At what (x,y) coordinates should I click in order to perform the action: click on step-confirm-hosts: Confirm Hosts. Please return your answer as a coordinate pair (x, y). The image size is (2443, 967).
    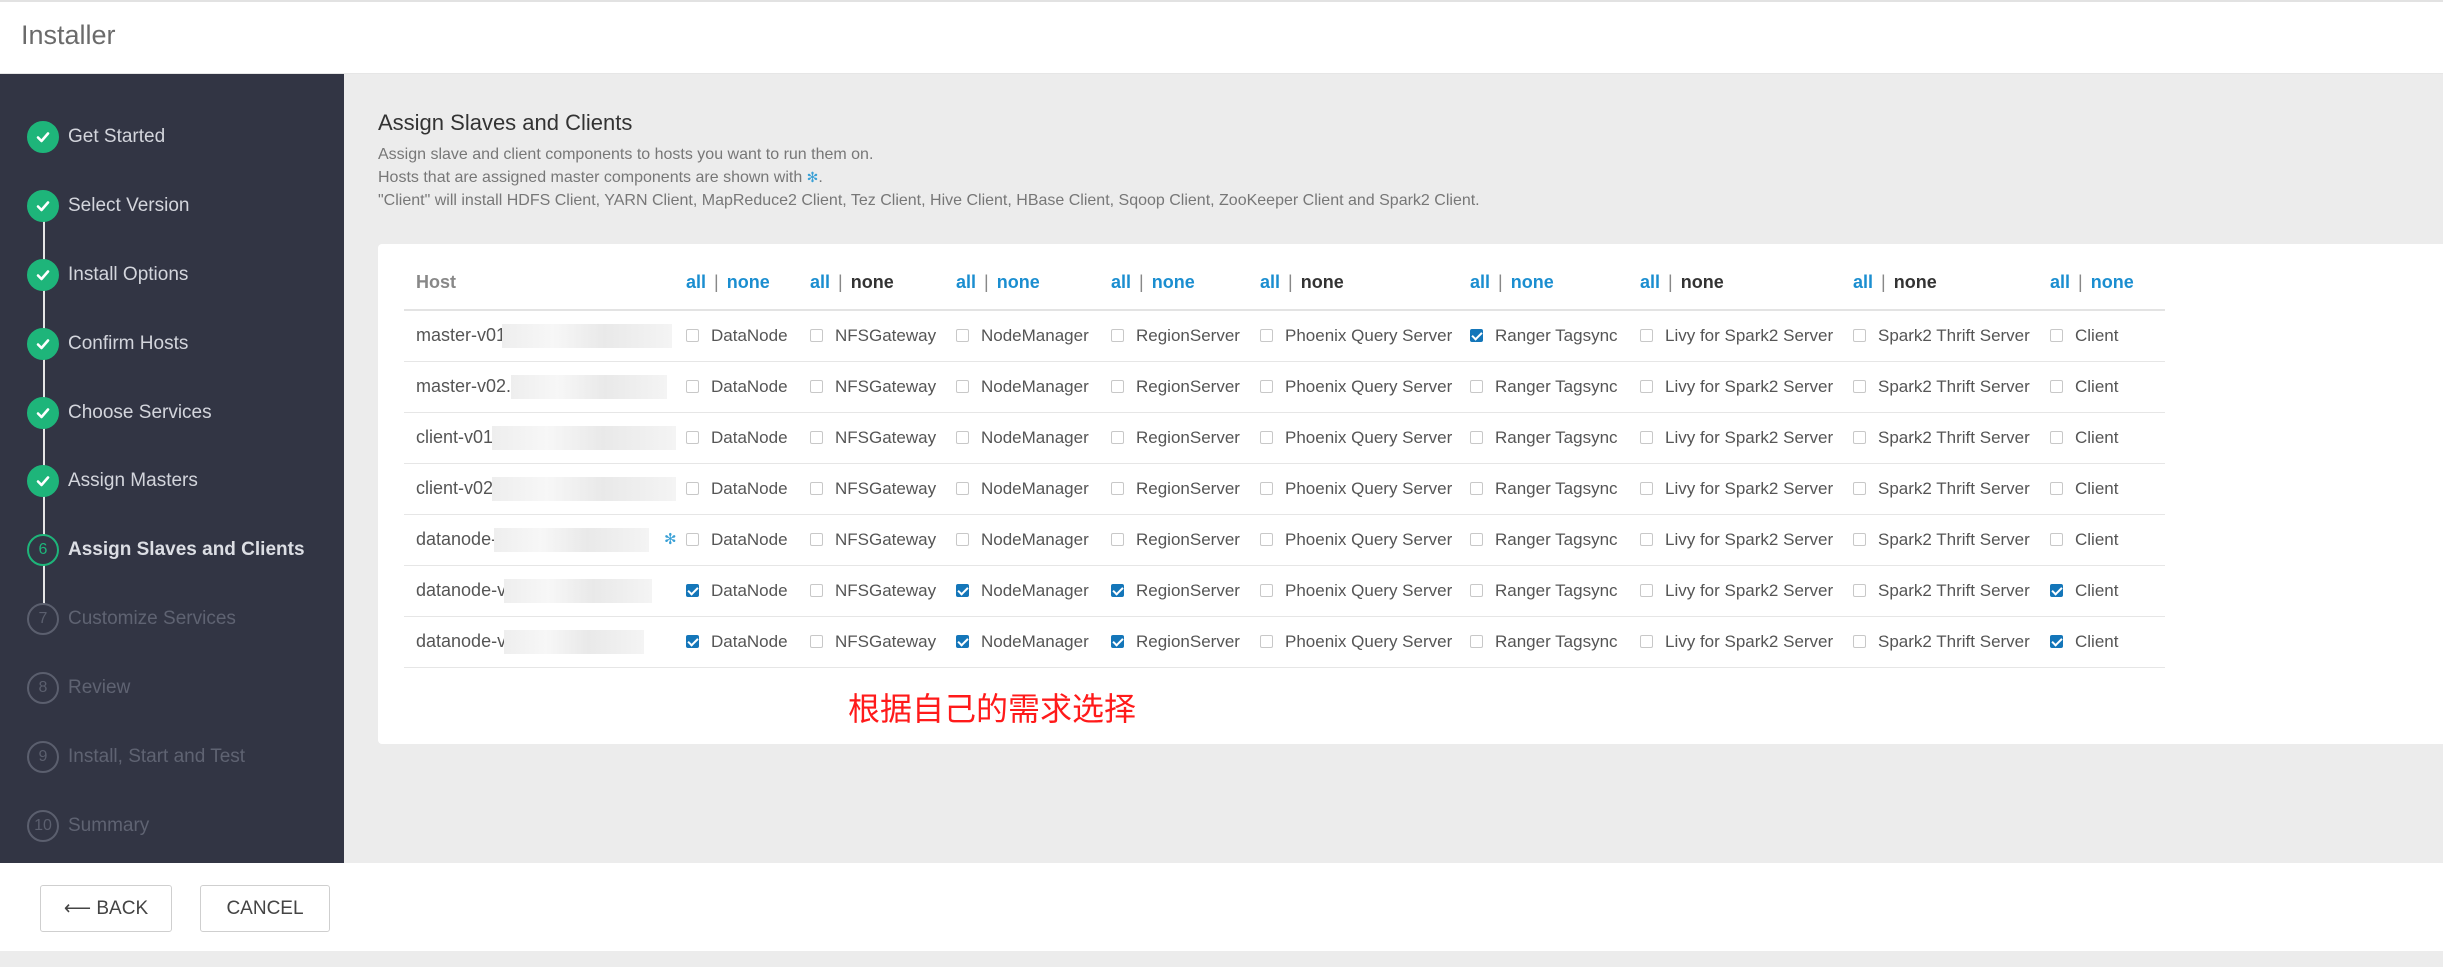
    Looking at the image, I should click on (182, 344).